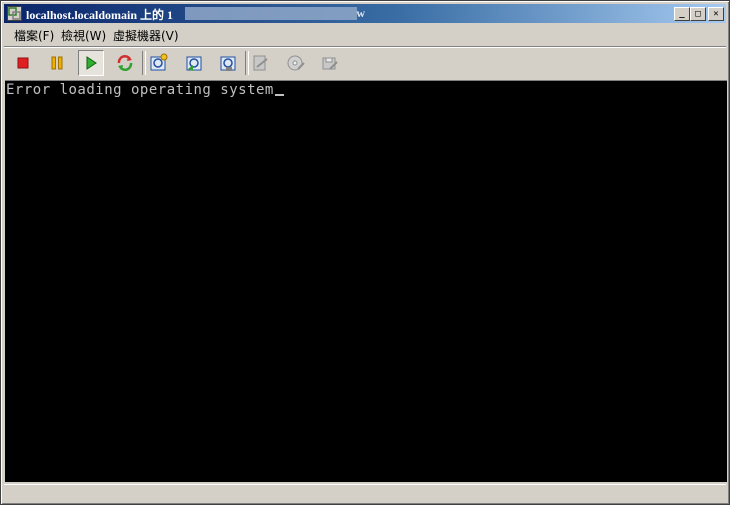  What do you see at coordinates (140, 90) in the screenshot?
I see `console-message: Error loading operating system` at bounding box center [140, 90].